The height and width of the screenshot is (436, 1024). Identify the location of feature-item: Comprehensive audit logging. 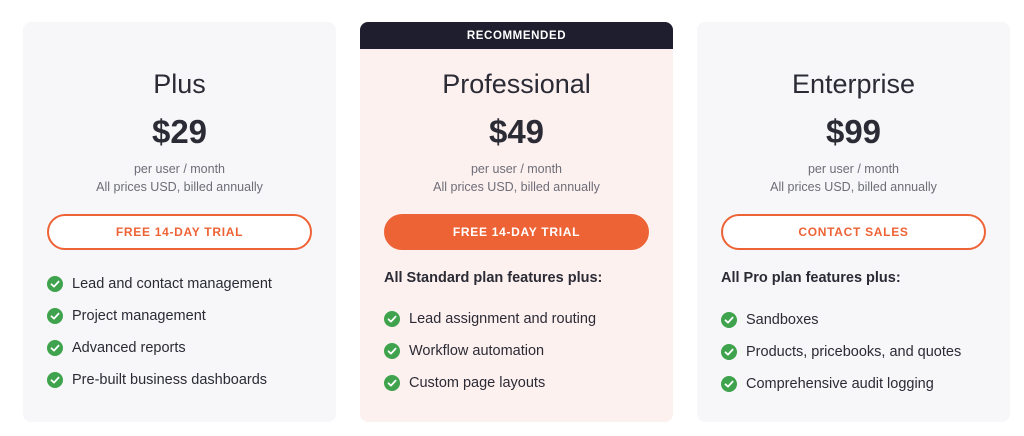
(841, 384).